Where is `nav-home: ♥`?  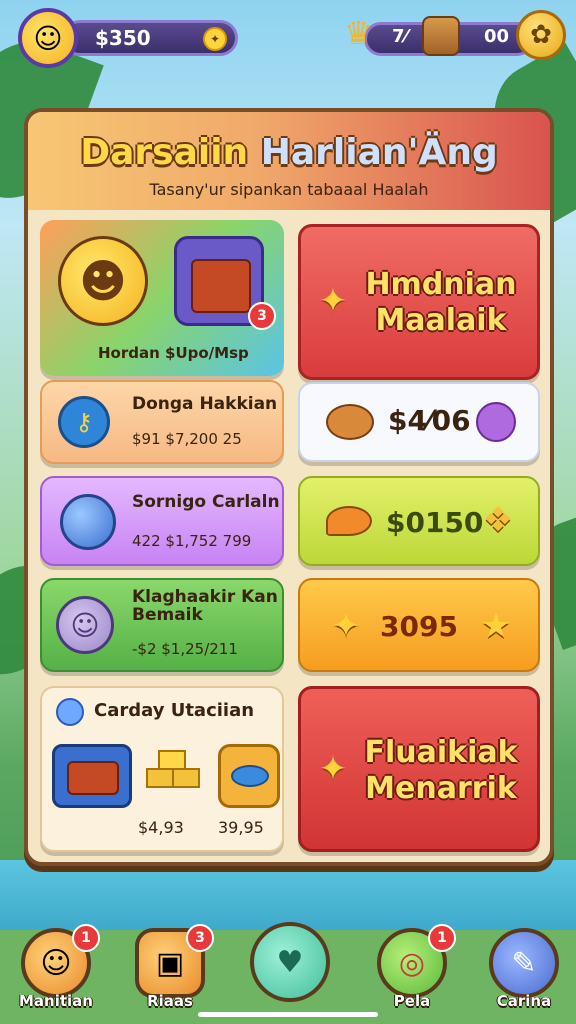 nav-home: ♥ is located at coordinates (290, 963).